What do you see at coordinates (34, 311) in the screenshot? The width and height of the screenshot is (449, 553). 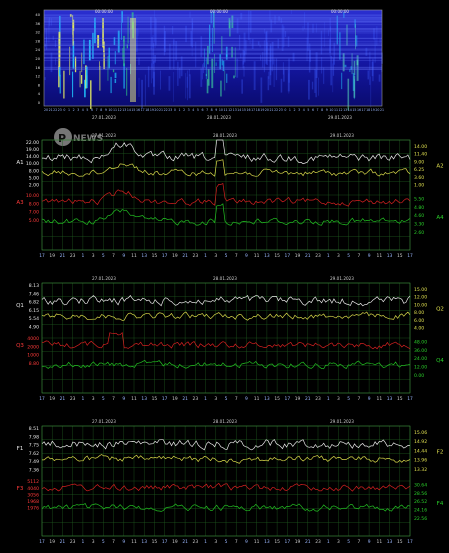 I see `left-tick: 6.15` at bounding box center [34, 311].